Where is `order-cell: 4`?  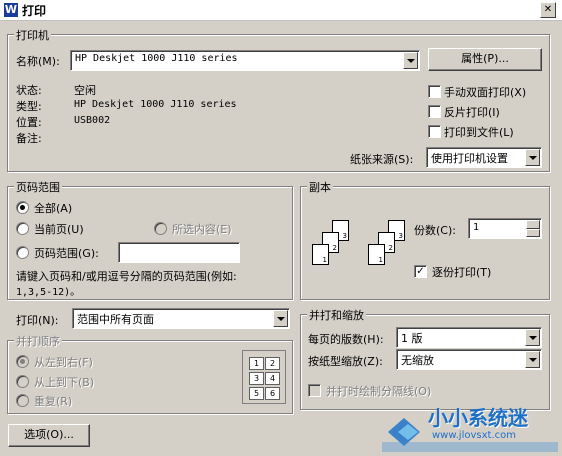 order-cell: 4 is located at coordinates (272, 378).